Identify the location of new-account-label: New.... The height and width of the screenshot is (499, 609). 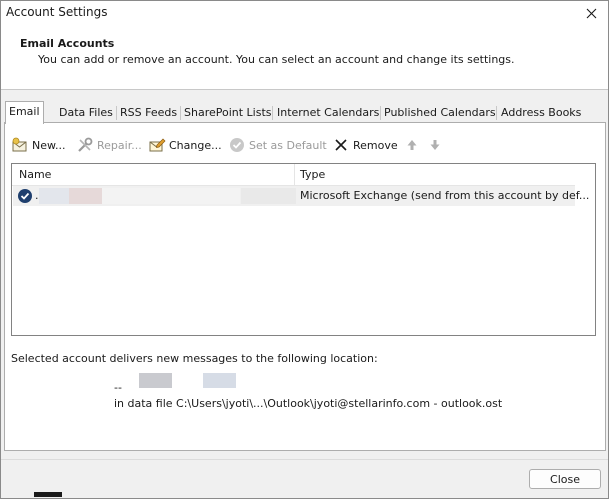
(49, 145).